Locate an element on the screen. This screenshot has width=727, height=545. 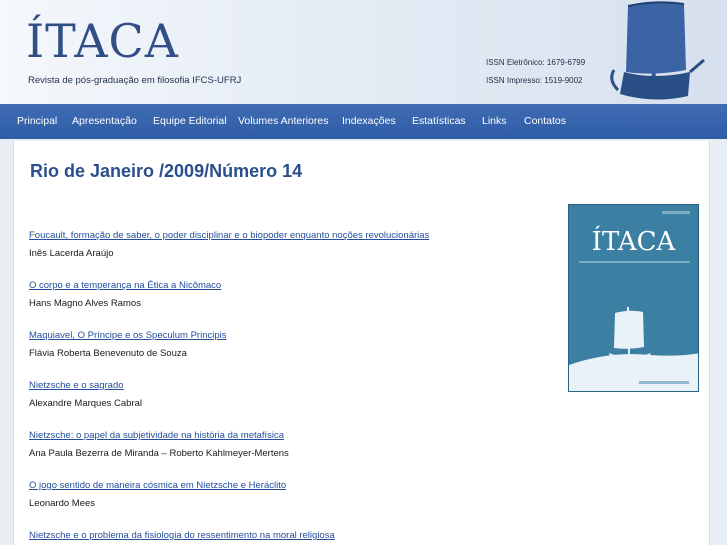
issn-impresso: ISSN Impresso: 1519-9002 is located at coordinates (534, 80).